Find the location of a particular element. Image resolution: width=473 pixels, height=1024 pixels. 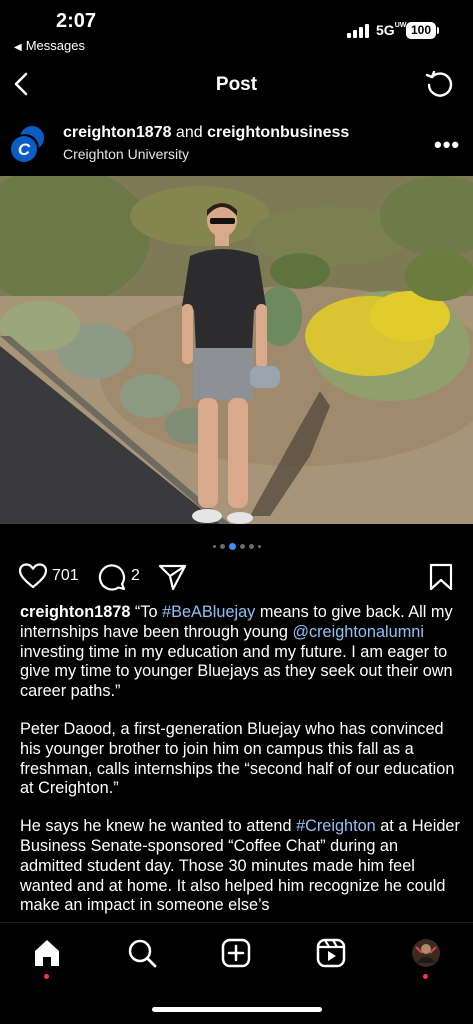

status-time: 2:07 is located at coordinates (76, 21).